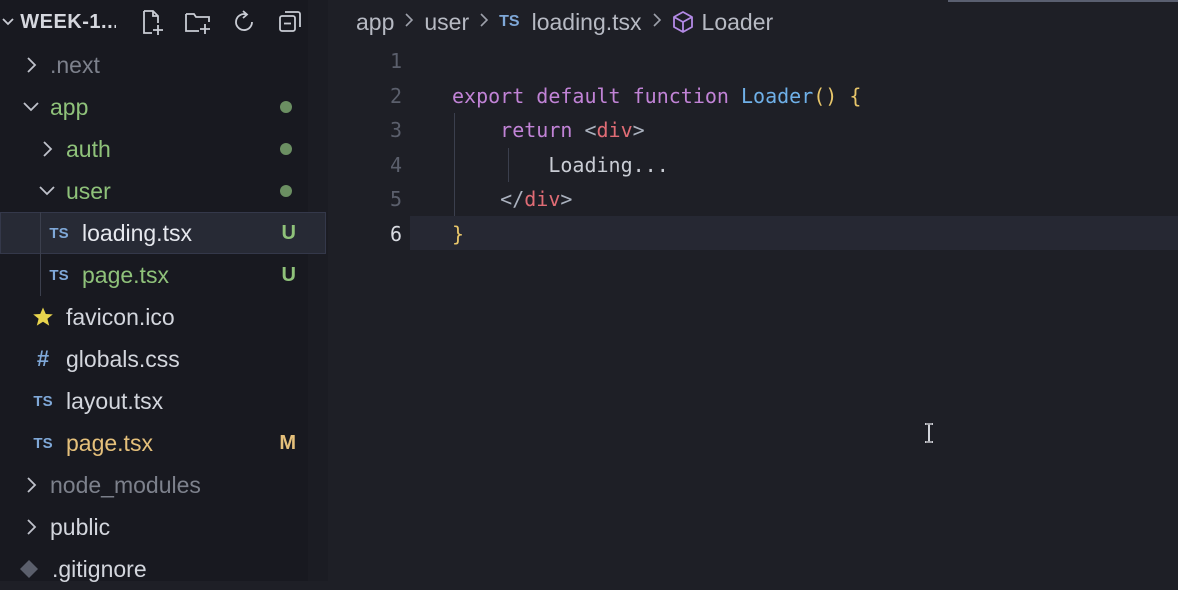 The width and height of the screenshot is (1178, 590). I want to click on breadcrumb-app: app, so click(375, 22).